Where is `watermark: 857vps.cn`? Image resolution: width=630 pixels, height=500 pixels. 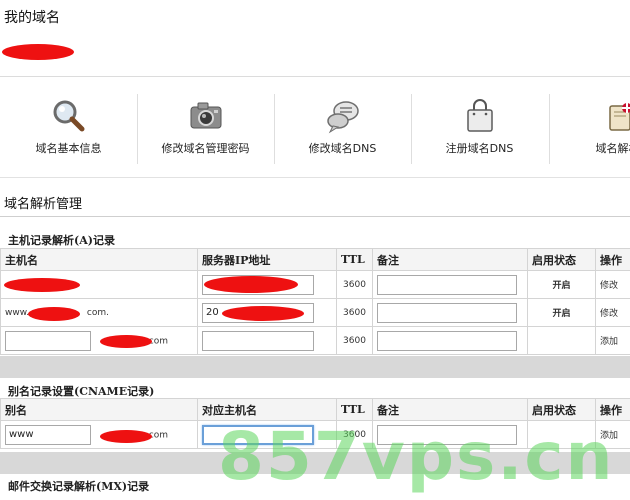 watermark: 857vps.cn is located at coordinates (416, 456).